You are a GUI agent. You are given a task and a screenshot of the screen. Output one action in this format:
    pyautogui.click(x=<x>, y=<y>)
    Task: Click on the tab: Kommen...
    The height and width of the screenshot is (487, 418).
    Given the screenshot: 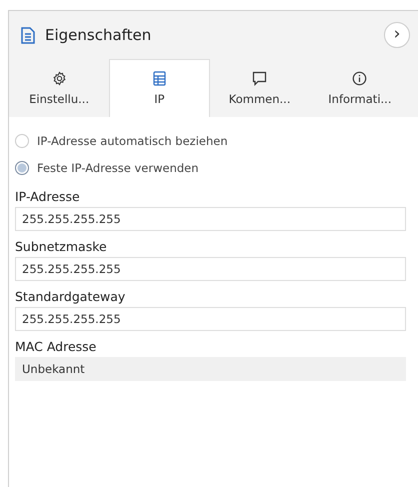 What is the action you would take?
    pyautogui.click(x=260, y=88)
    